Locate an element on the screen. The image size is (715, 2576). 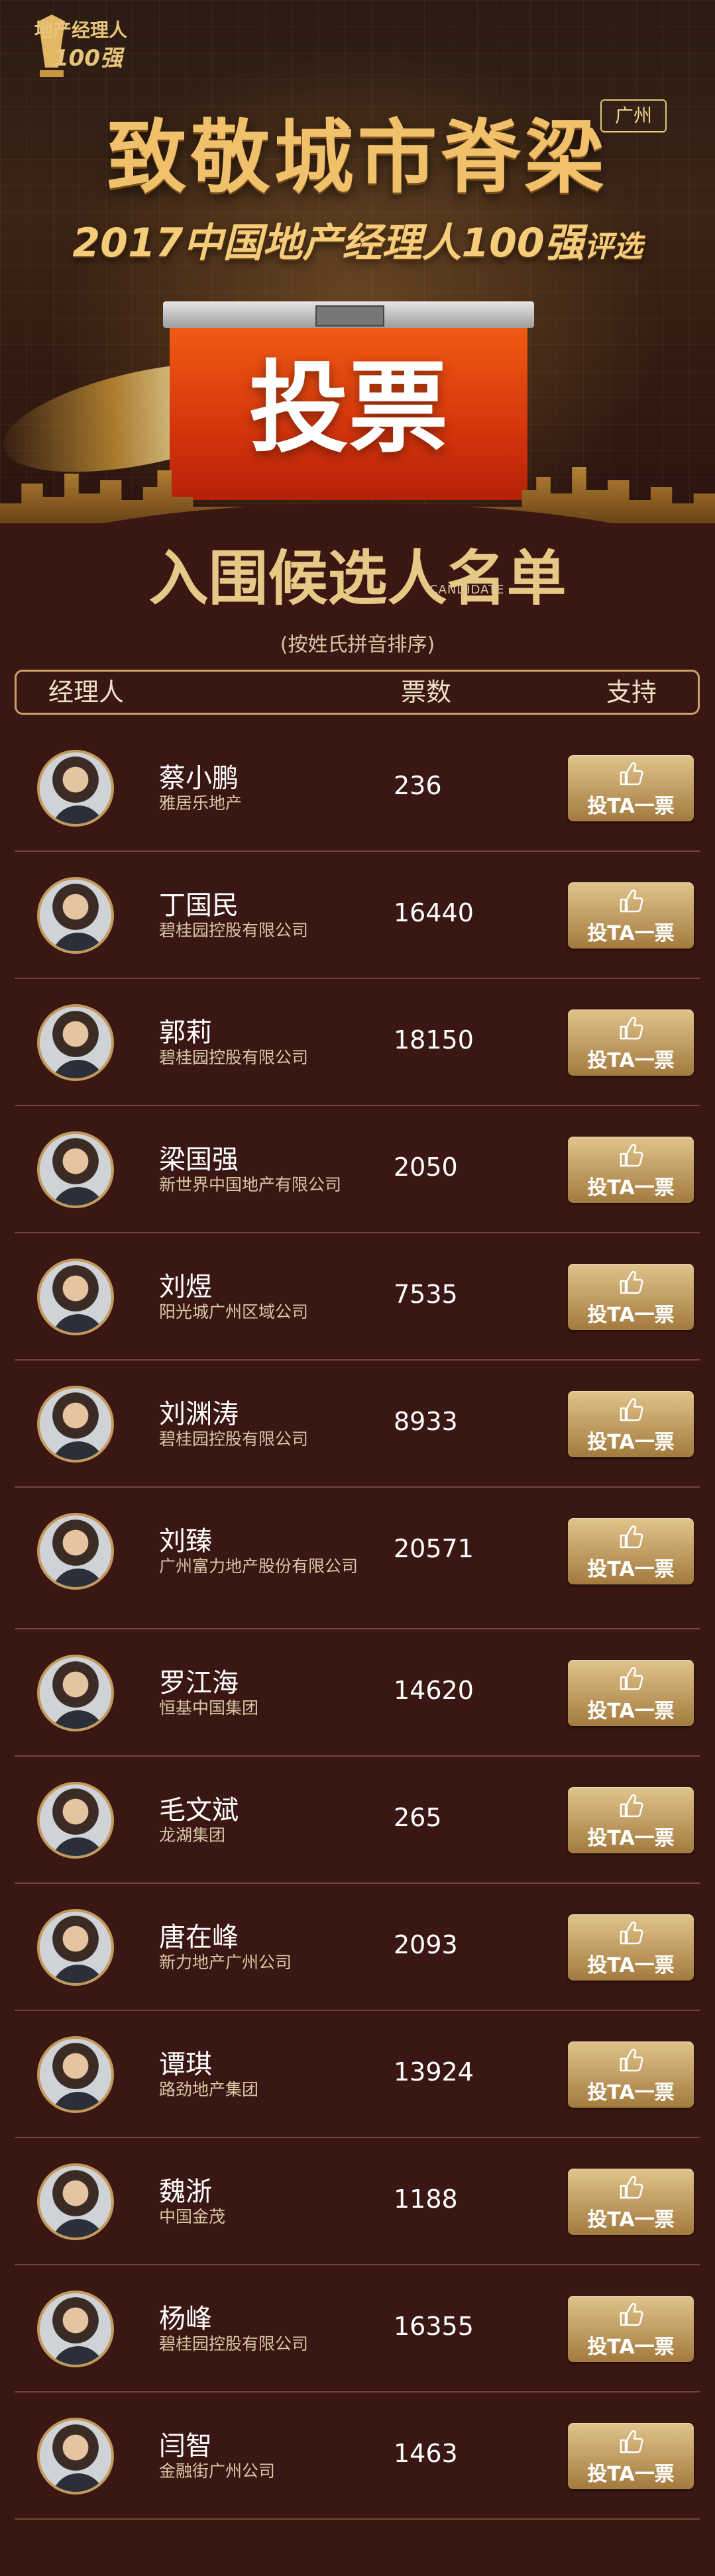
candidate-name: 蔡小鹏 is located at coordinates (199, 778).